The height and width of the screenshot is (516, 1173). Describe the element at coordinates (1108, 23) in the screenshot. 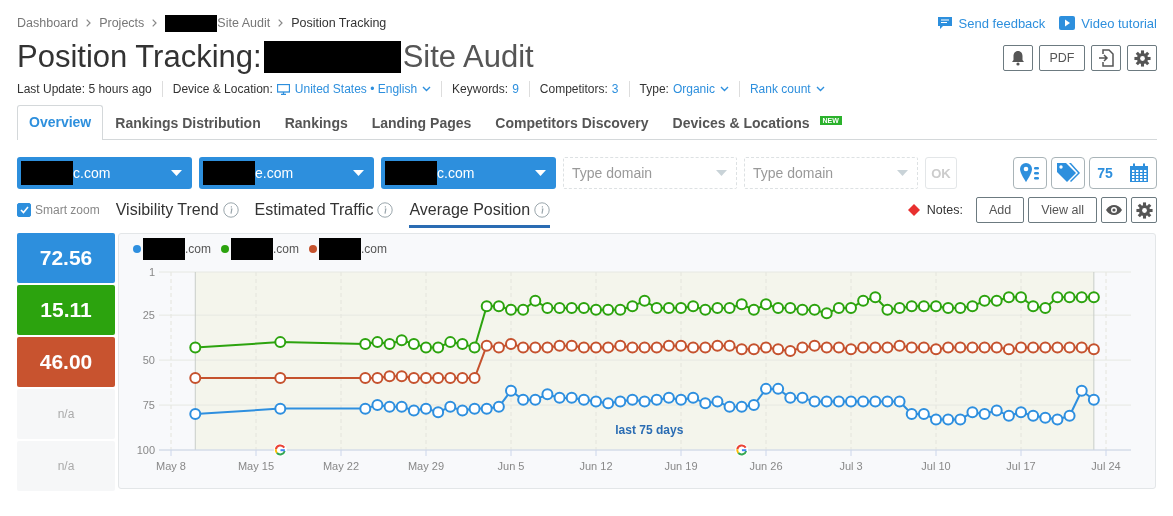

I see `header-link: Video tutorial` at that location.